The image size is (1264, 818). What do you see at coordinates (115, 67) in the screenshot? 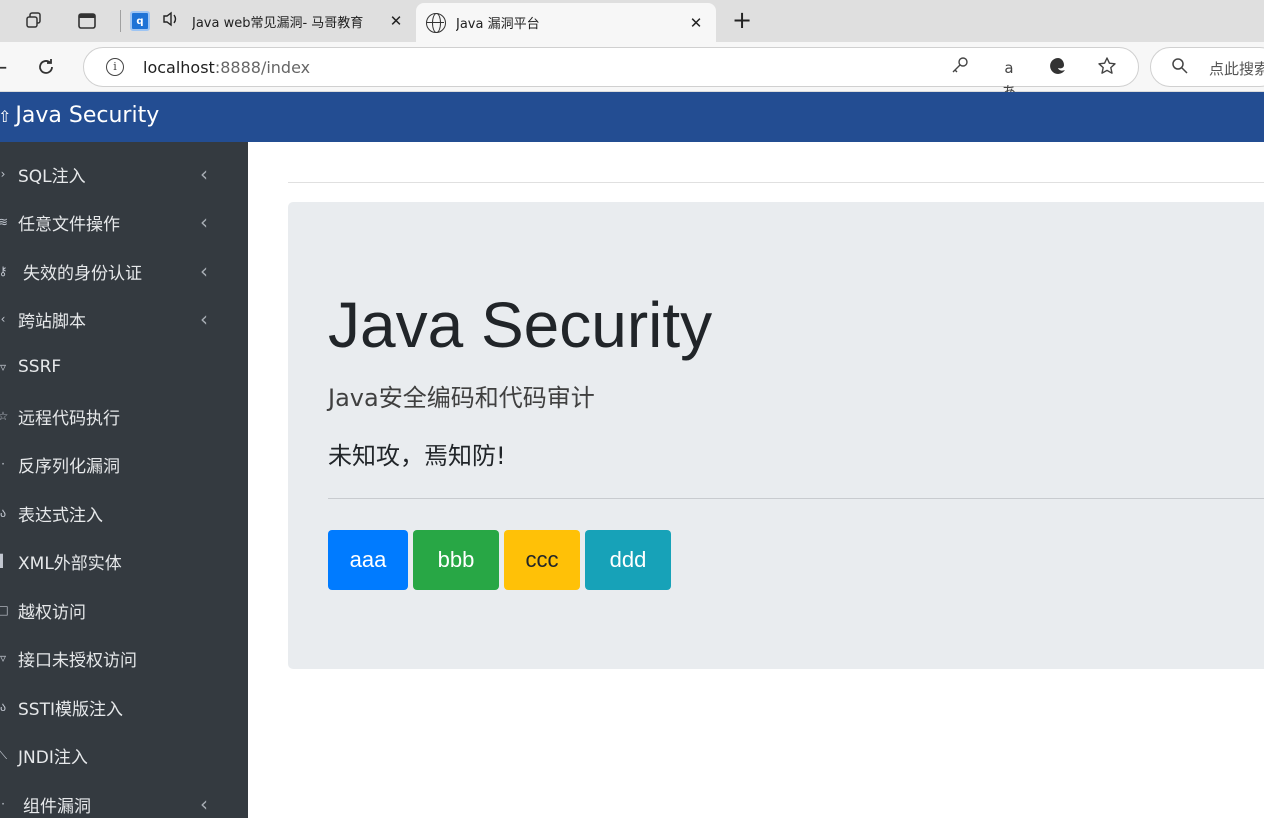
I see `site-info-icon: i` at bounding box center [115, 67].